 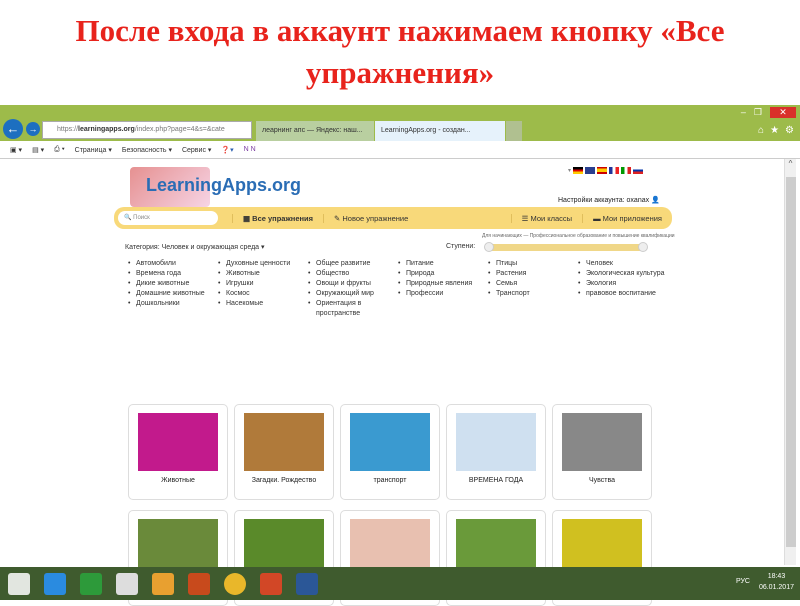 What do you see at coordinates (16, 150) in the screenshot?
I see `home-menu-icon: ▣ ▾` at bounding box center [16, 150].